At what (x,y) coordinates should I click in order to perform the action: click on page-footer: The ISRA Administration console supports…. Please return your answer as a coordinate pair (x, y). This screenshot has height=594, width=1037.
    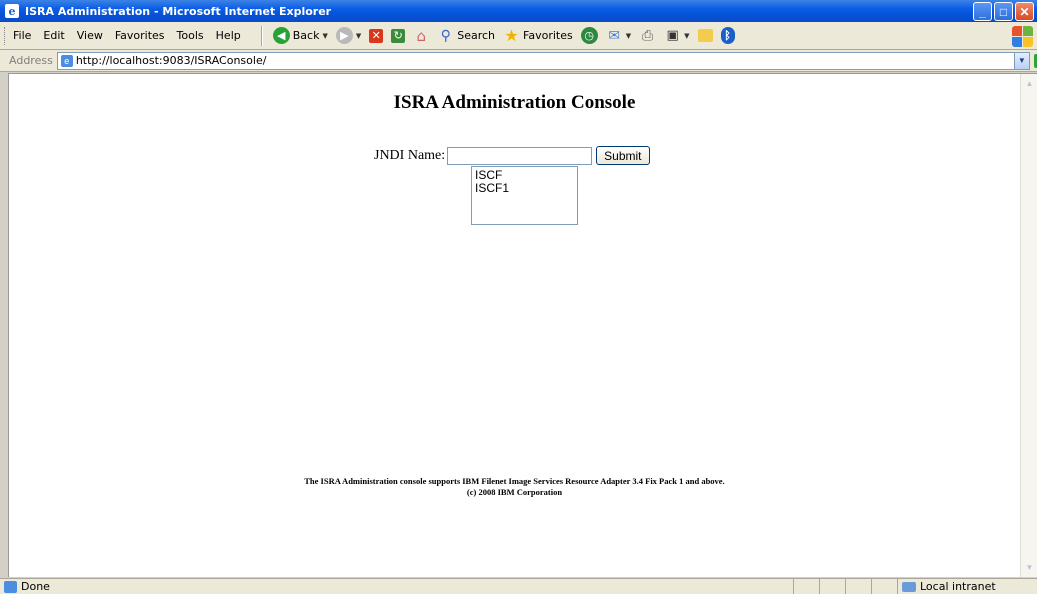
    Looking at the image, I should click on (514, 487).